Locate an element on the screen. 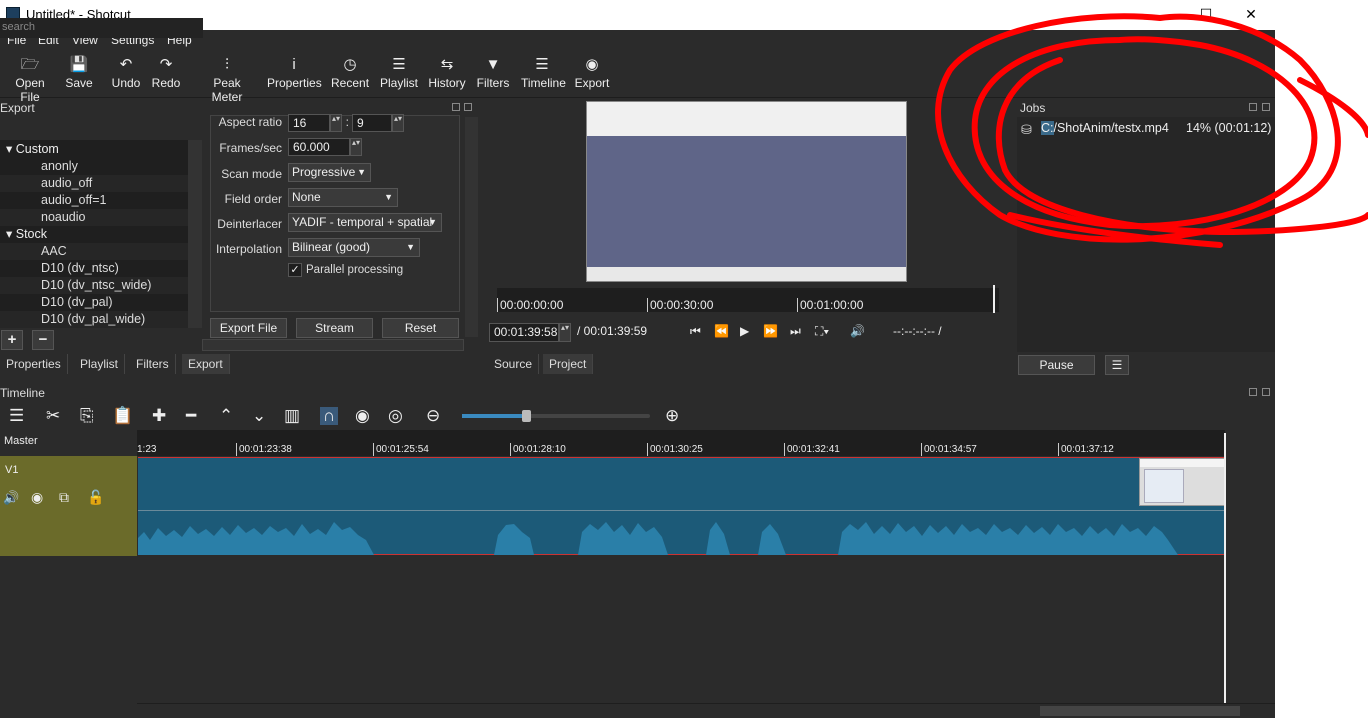 The image size is (1368, 718). tree-group-stock: ▾ Stock is located at coordinates (94, 234).